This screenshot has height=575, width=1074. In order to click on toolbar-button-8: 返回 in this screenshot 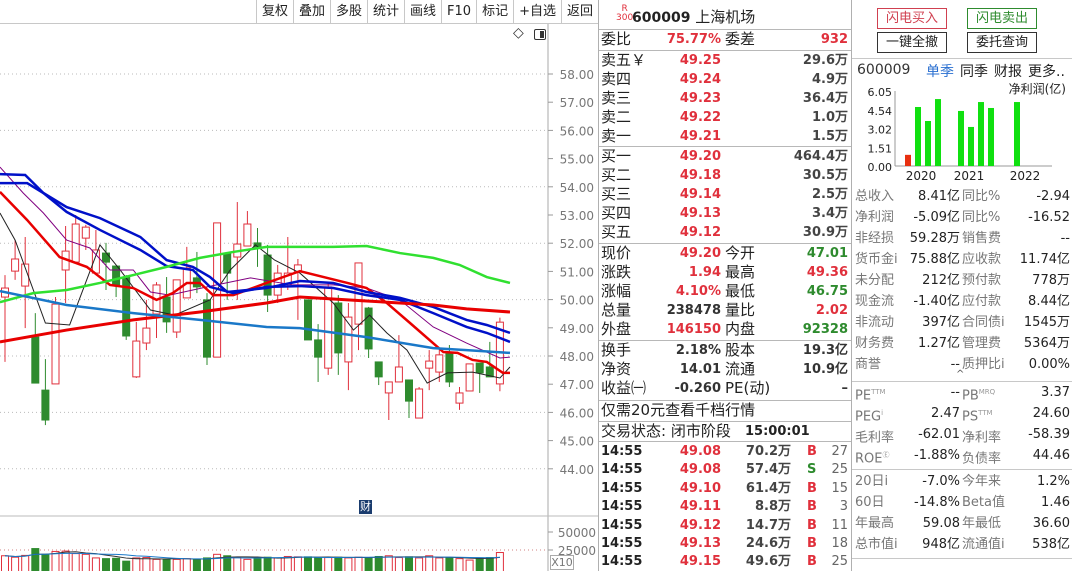, I will do `click(579, 11)`.